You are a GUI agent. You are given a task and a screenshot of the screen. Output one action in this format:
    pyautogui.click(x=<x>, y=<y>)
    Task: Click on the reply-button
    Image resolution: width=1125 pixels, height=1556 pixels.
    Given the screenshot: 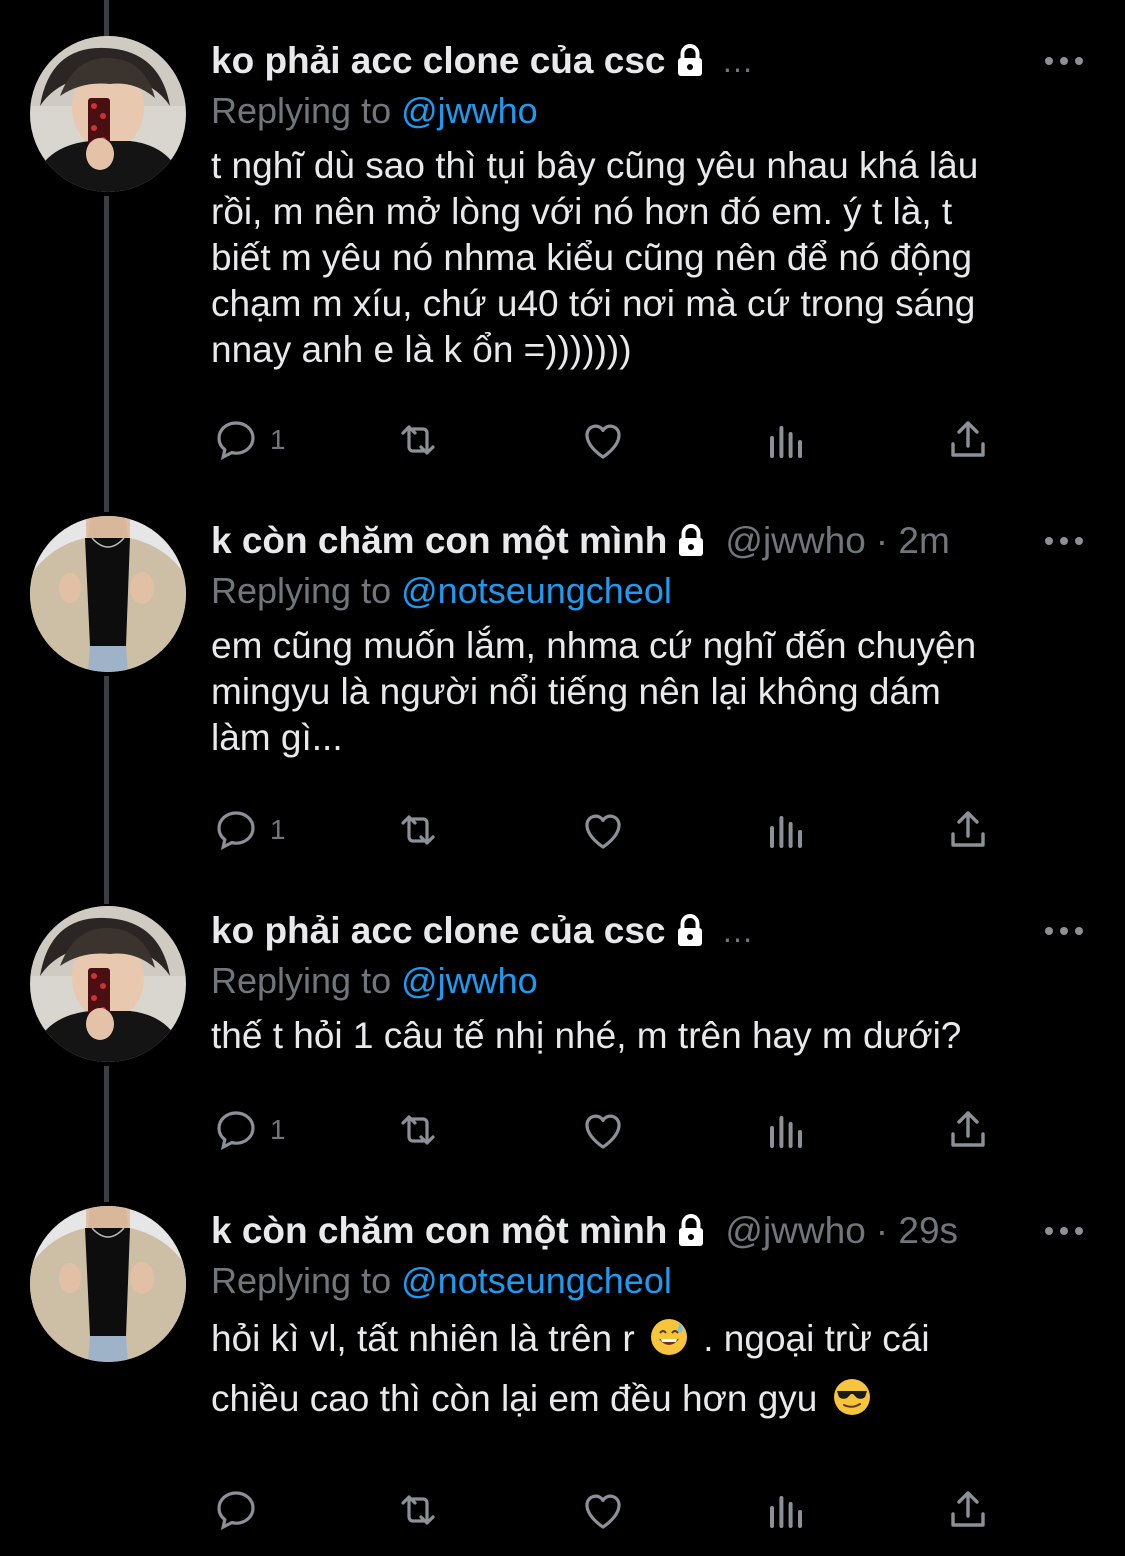 What is the action you would take?
    pyautogui.click(x=241, y=1510)
    